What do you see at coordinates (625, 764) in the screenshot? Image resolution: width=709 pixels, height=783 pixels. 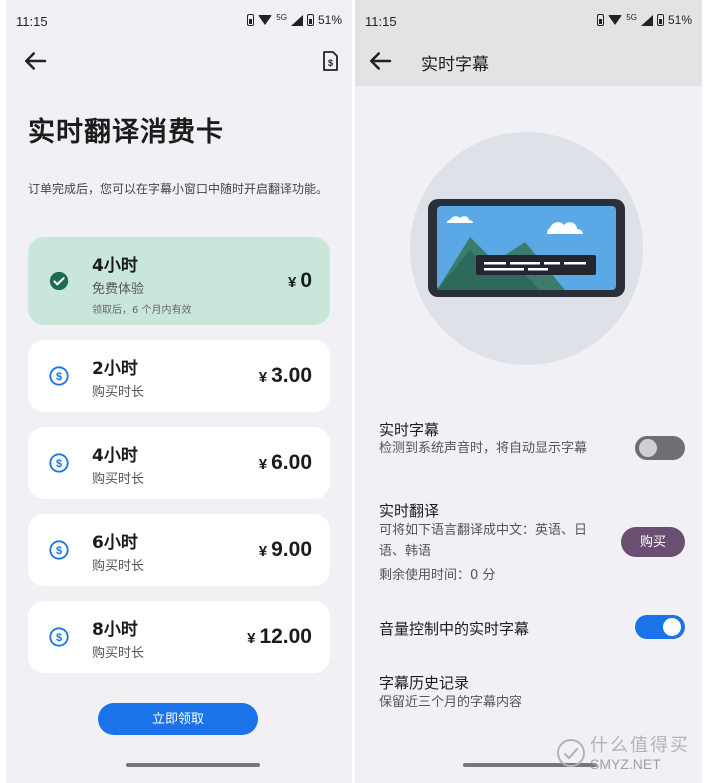 I see `watermark-en: SMYZ.NET` at bounding box center [625, 764].